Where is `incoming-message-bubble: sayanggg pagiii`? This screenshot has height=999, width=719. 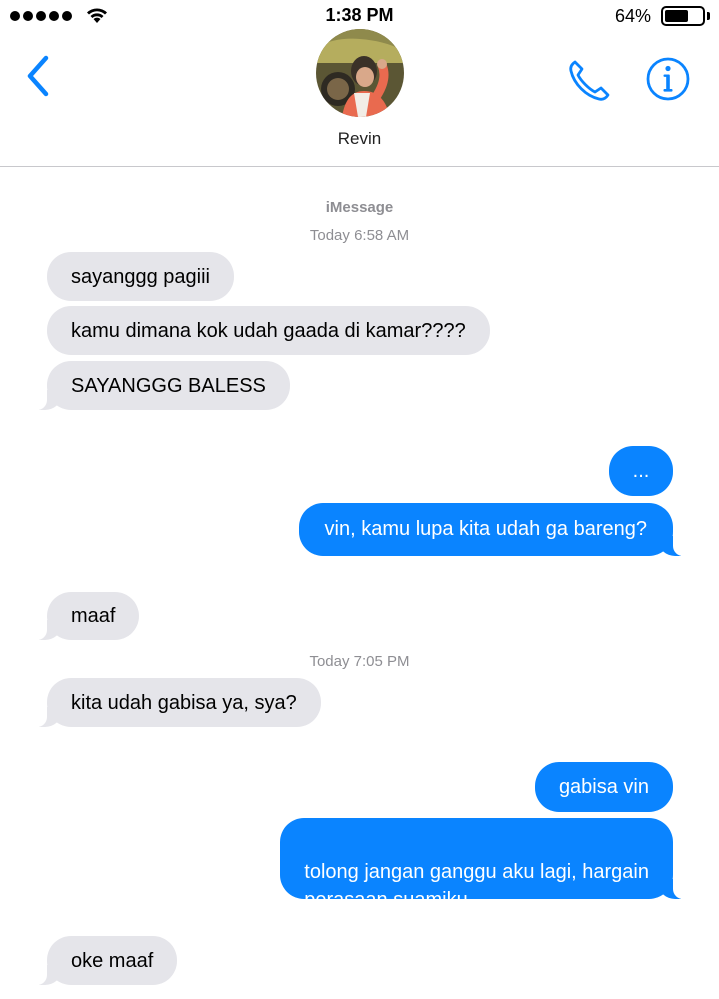
incoming-message-bubble: sayanggg pagiii is located at coordinates (140, 276).